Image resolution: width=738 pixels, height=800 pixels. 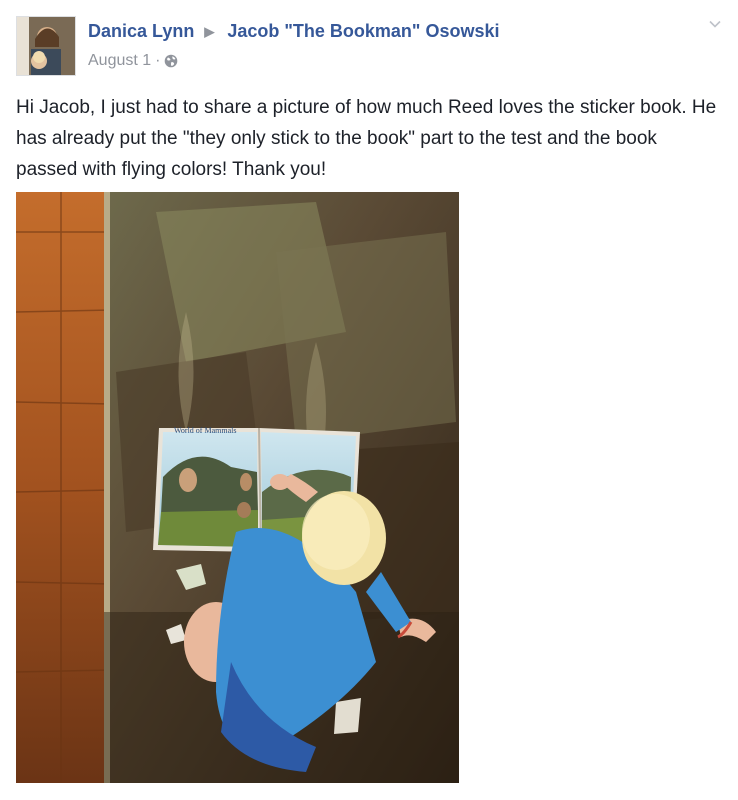 What do you see at coordinates (205, 430) in the screenshot?
I see `book-title: World of Mammals` at bounding box center [205, 430].